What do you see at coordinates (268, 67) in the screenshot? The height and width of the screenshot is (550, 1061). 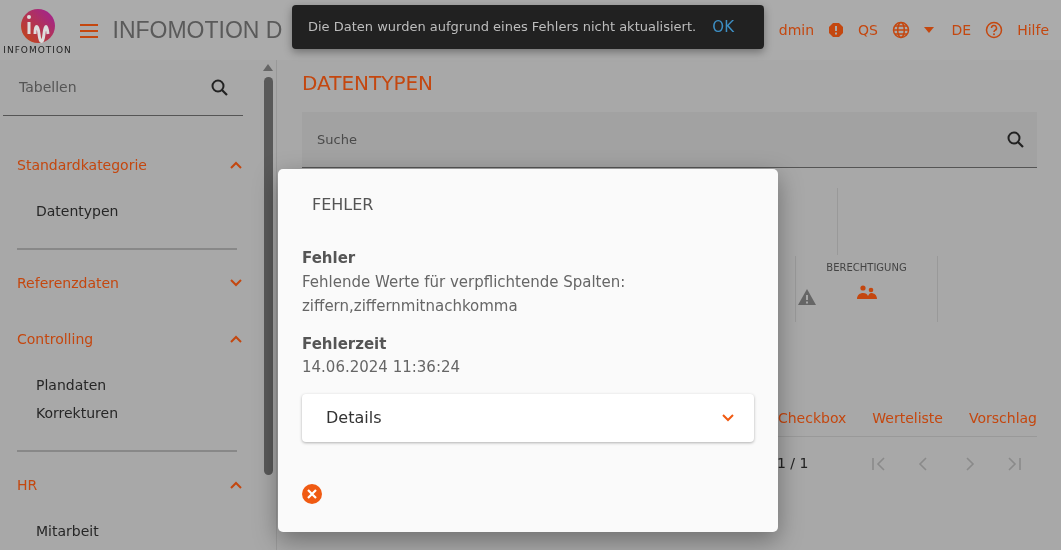 I see `scroll-up-icon` at bounding box center [268, 67].